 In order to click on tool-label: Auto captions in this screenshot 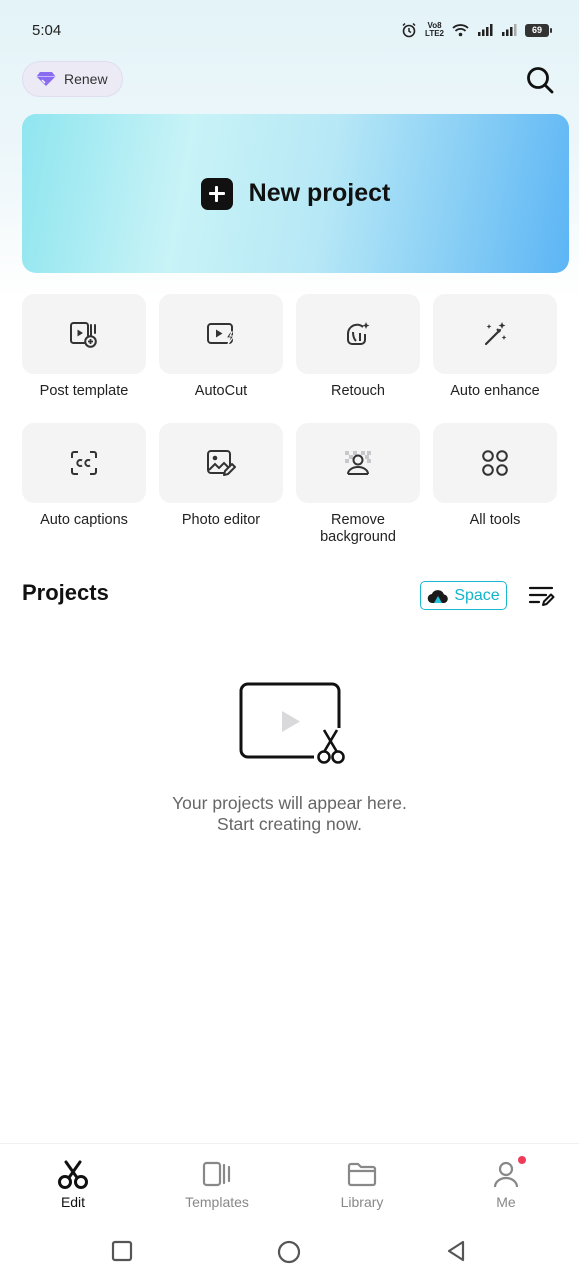, I will do `click(84, 520)`.